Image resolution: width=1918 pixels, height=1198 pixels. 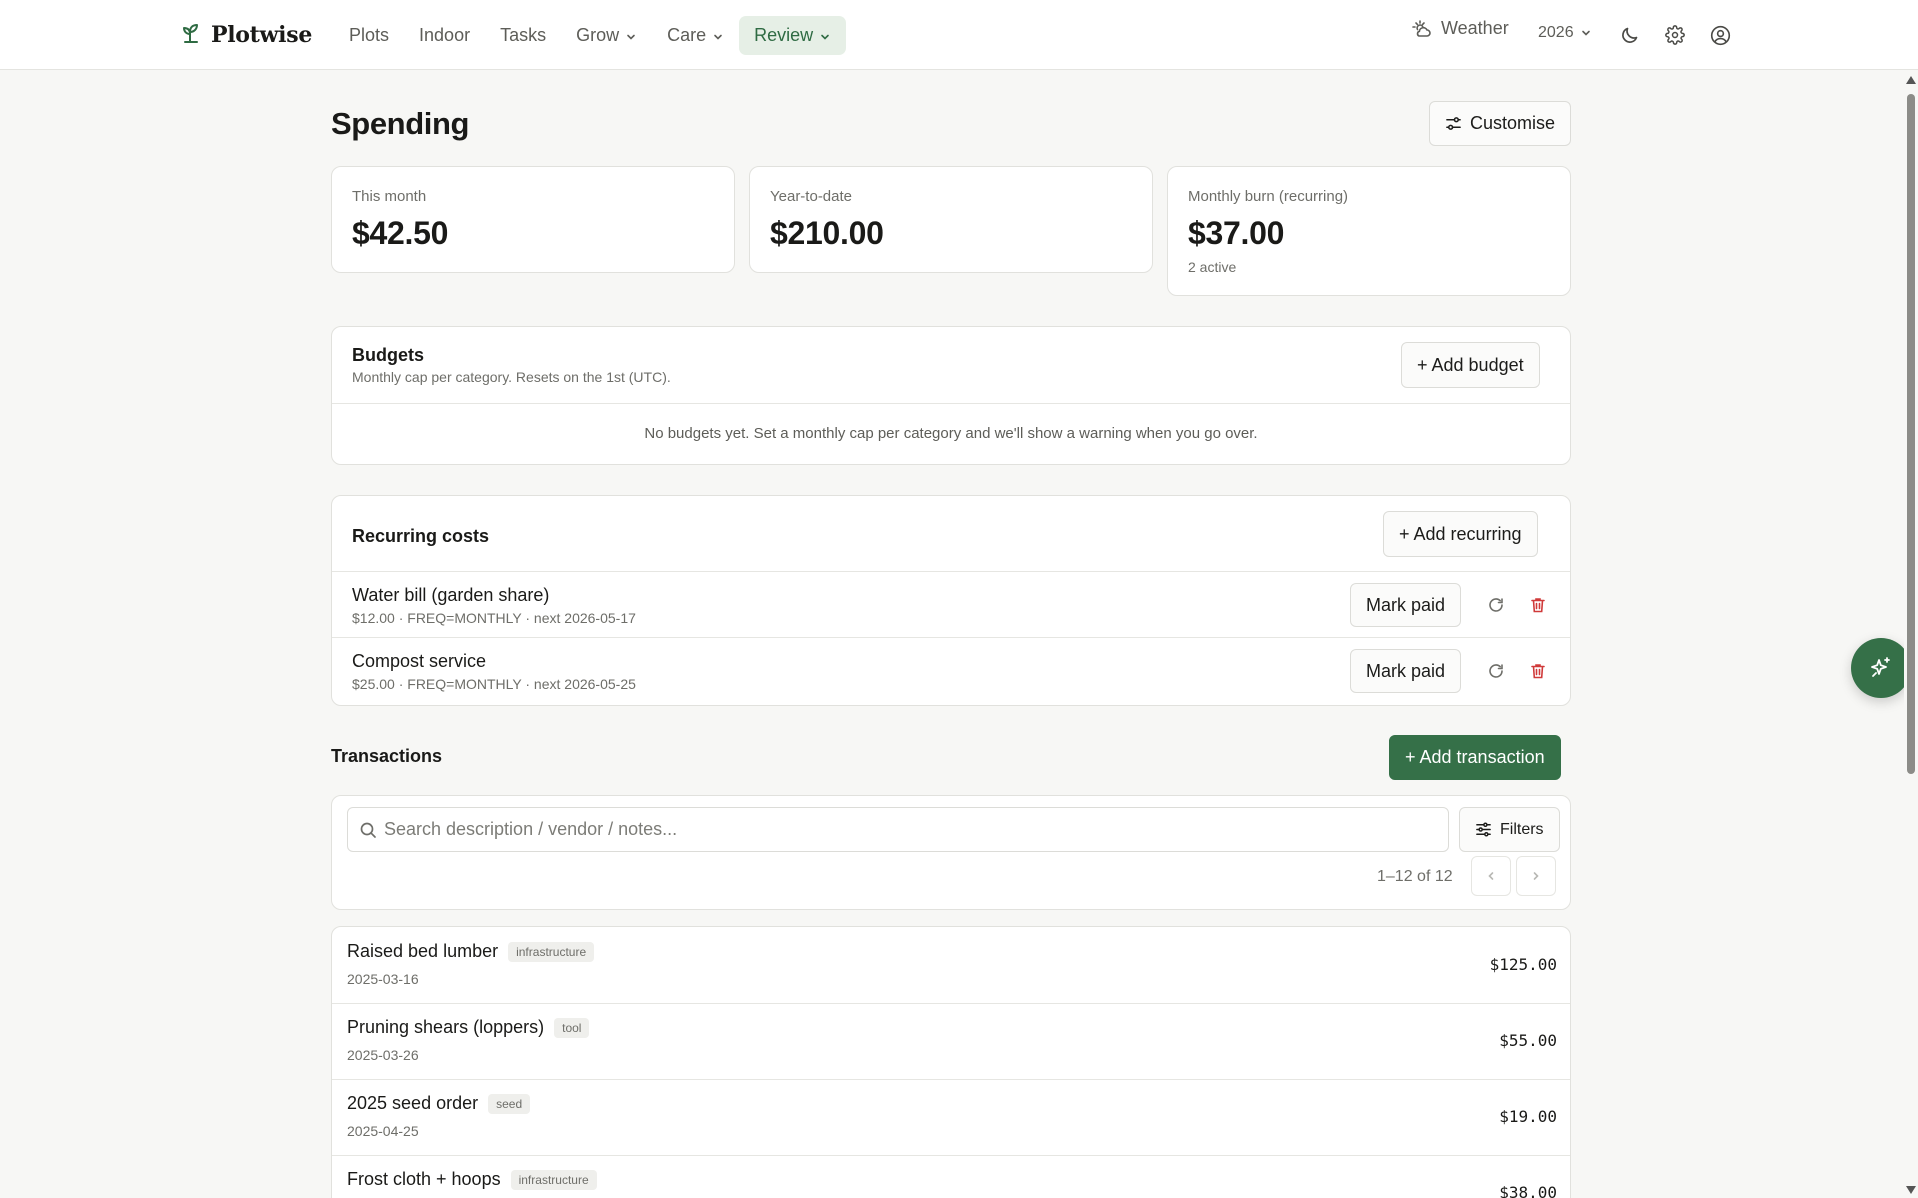 I want to click on transaction-date: 2025-04-25, so click(x=383, y=1131).